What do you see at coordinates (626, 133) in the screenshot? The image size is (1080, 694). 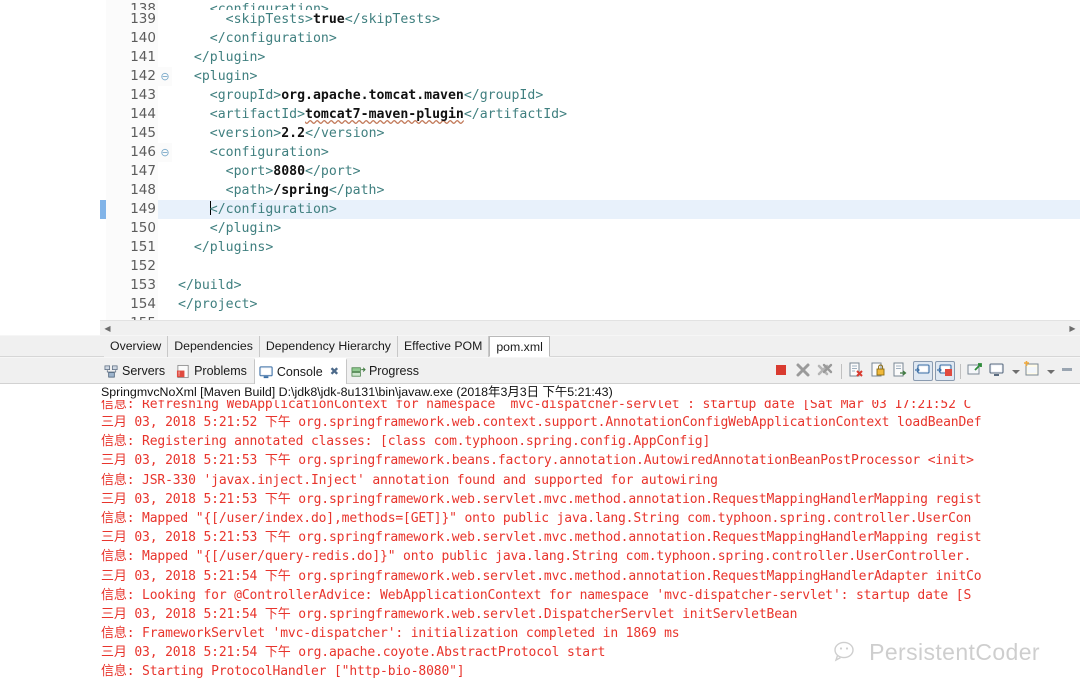 I see `code-text: <version>2.2</version>` at bounding box center [626, 133].